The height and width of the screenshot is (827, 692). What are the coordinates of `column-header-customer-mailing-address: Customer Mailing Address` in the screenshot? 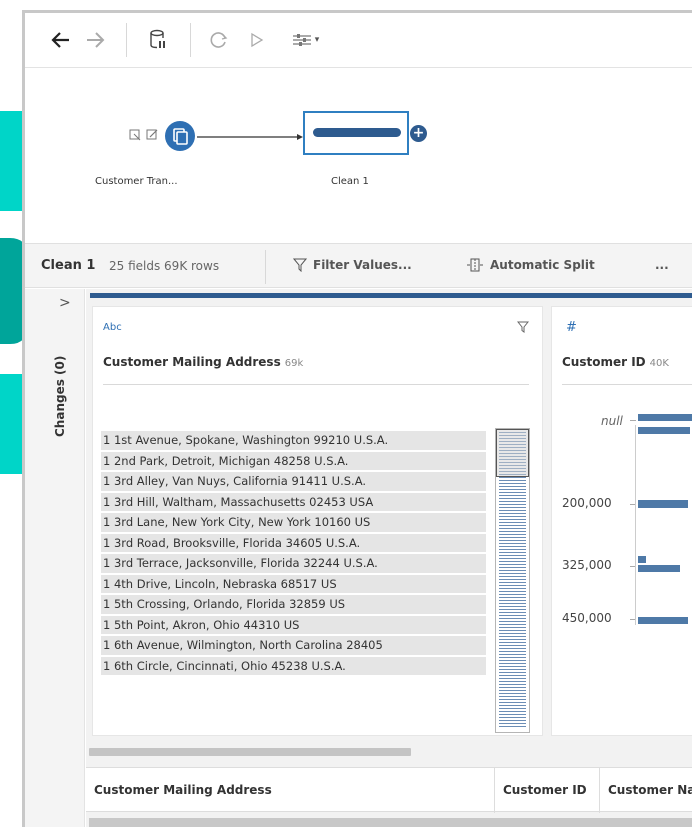 It's located at (290, 790).